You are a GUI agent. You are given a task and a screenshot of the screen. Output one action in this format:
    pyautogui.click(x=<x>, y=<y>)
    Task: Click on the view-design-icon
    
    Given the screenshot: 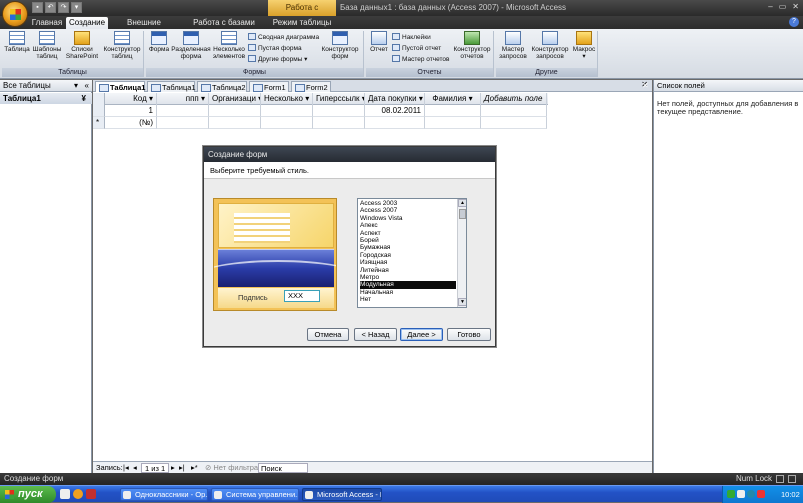 What is the action you would take?
    pyautogui.click(x=792, y=479)
    